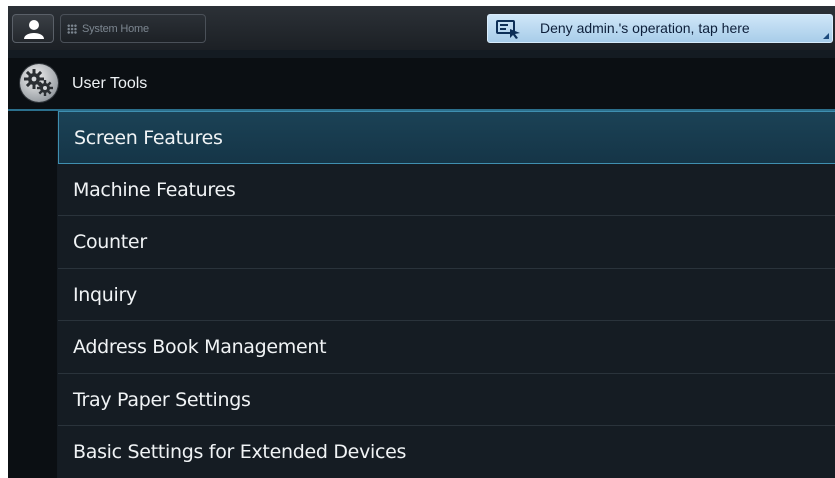 This screenshot has height=478, width=835. Describe the element at coordinates (508, 29) in the screenshot. I see `remote-operation-icon` at that location.